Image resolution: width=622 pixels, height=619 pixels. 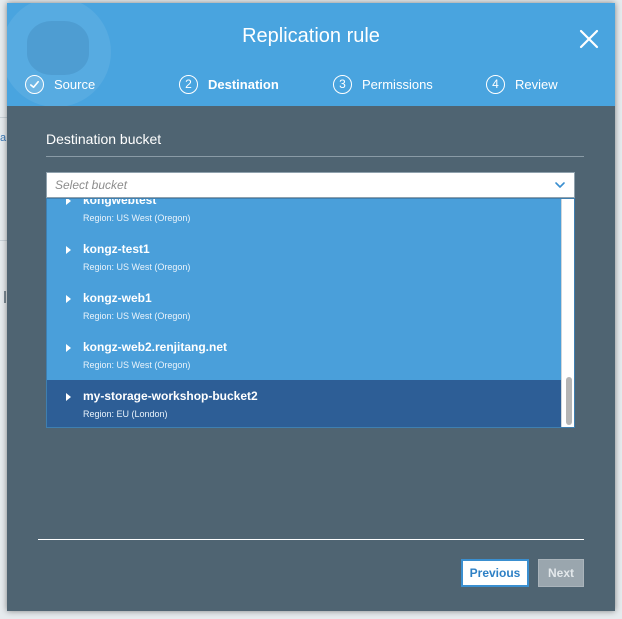 What do you see at coordinates (304, 306) in the screenshot?
I see `bucket-option: kongz-web1 Region: US West (Oregon)` at bounding box center [304, 306].